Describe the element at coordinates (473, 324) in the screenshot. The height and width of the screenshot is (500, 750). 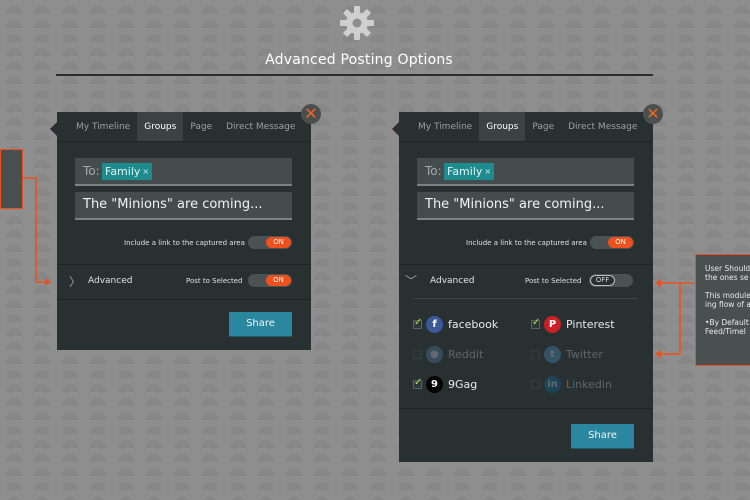
I see `network-label: facebook` at that location.